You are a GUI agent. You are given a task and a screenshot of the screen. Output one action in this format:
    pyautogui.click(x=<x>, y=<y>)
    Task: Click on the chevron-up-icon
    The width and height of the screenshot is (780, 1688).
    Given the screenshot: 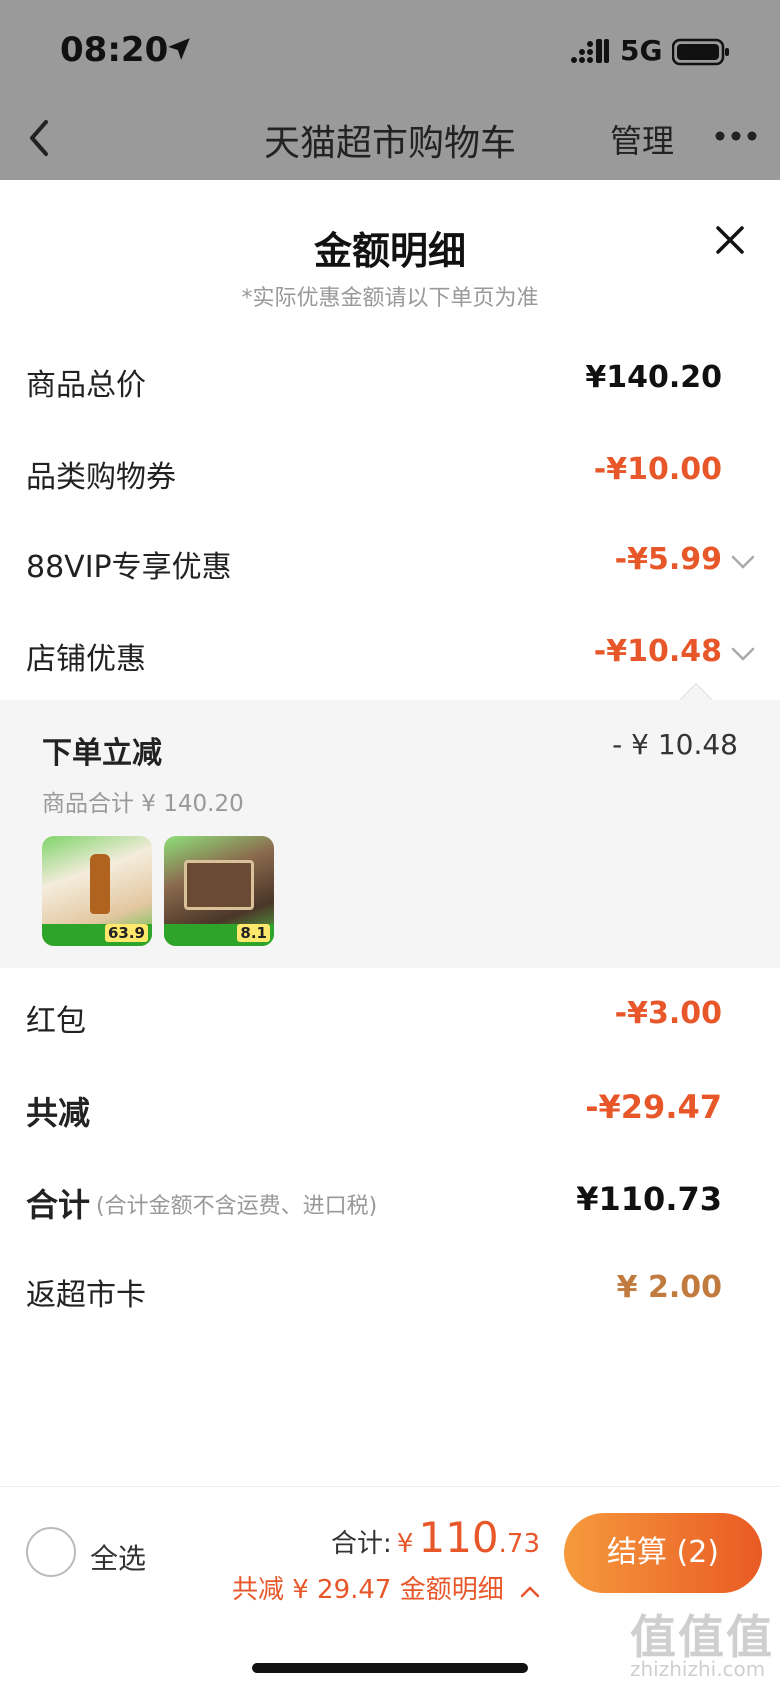 What is the action you would take?
    pyautogui.click(x=530, y=1592)
    